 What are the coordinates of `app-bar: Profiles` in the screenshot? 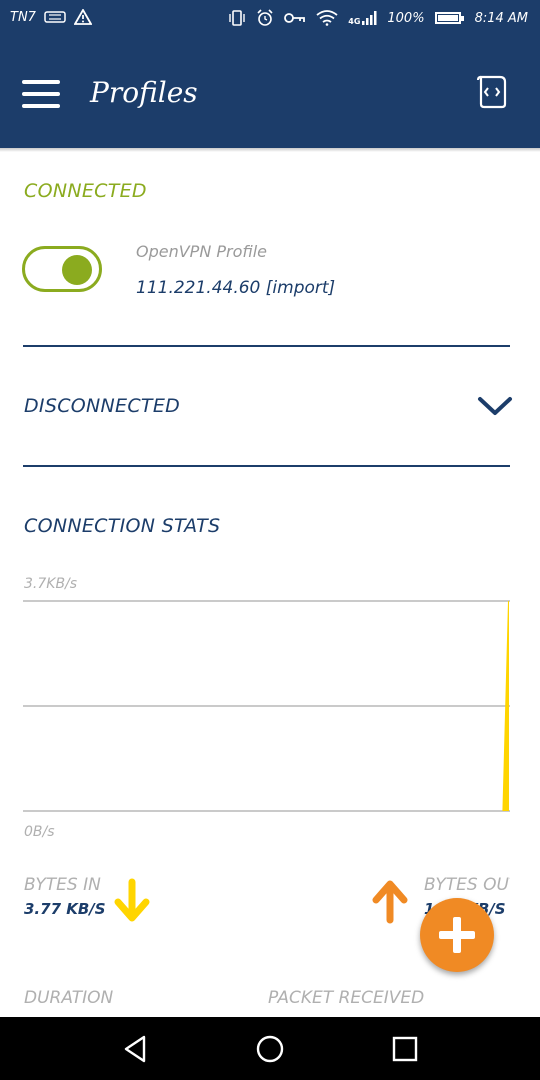 It's located at (270, 92).